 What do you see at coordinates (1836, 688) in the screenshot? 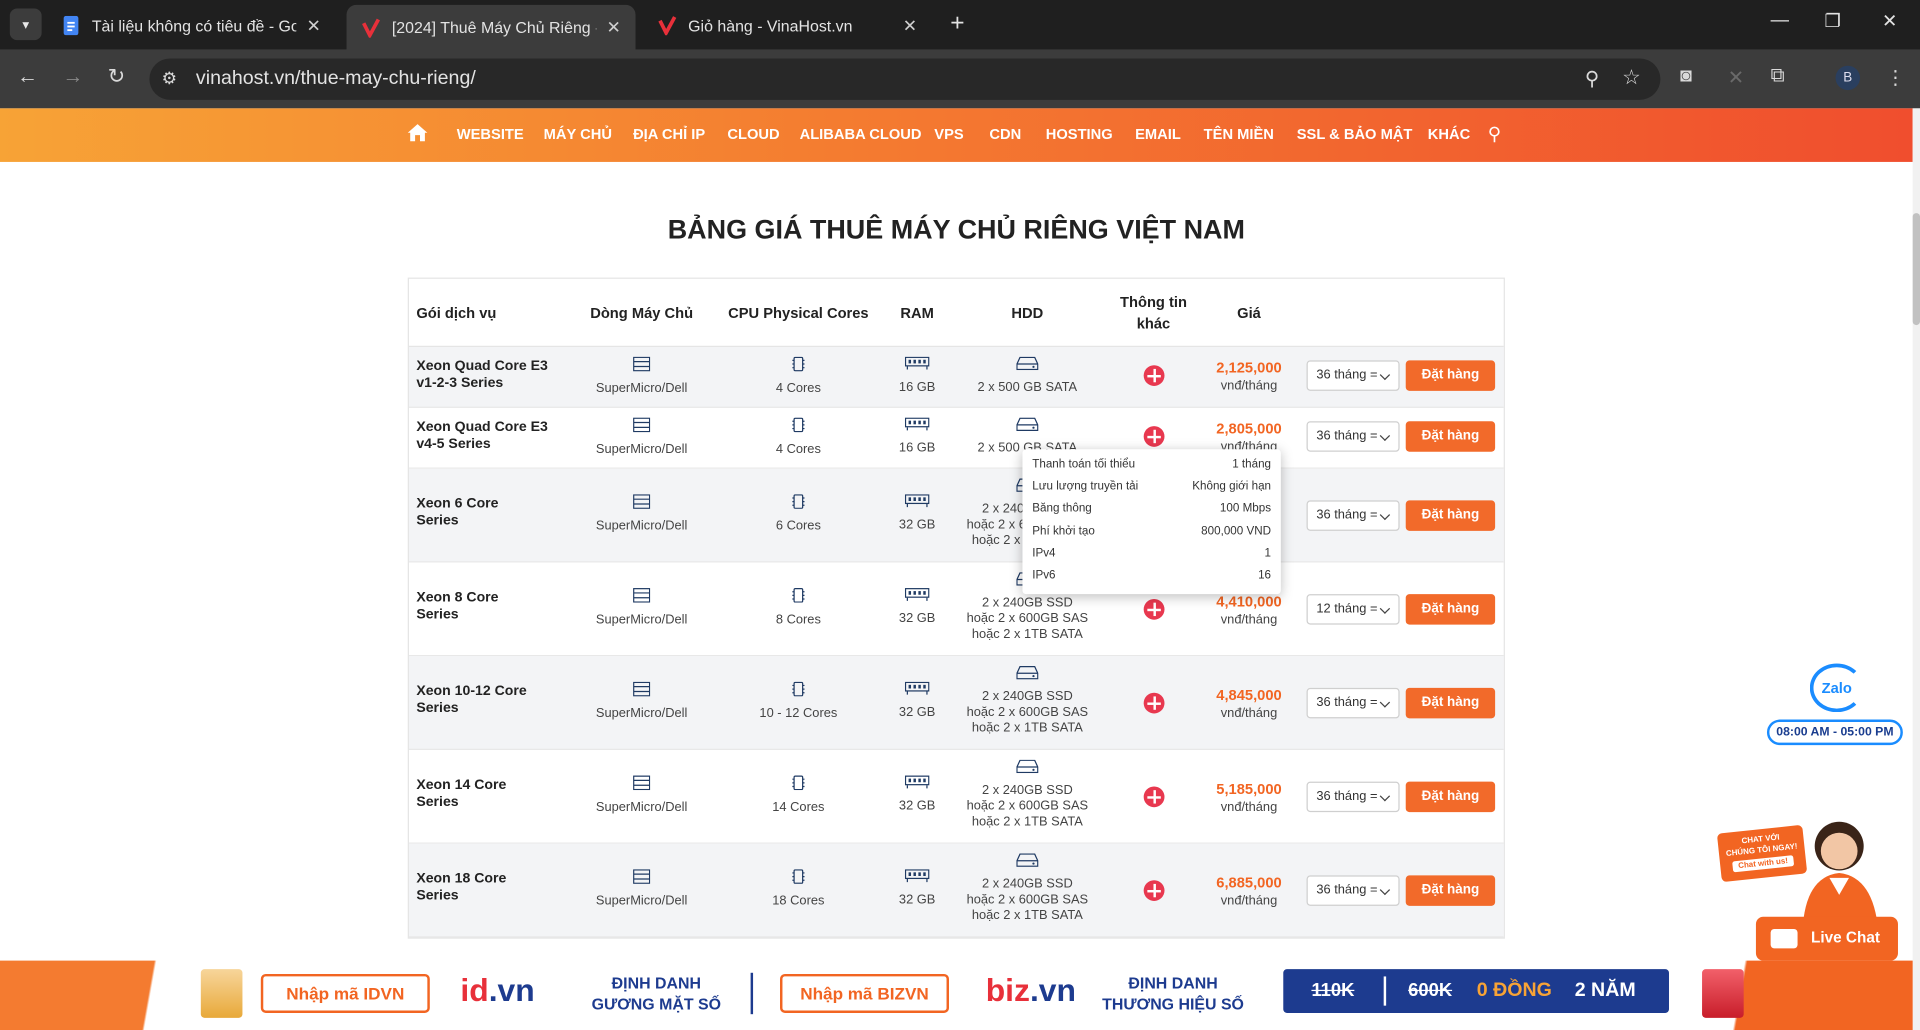
I see `zalo-chat-button: Zalo` at bounding box center [1836, 688].